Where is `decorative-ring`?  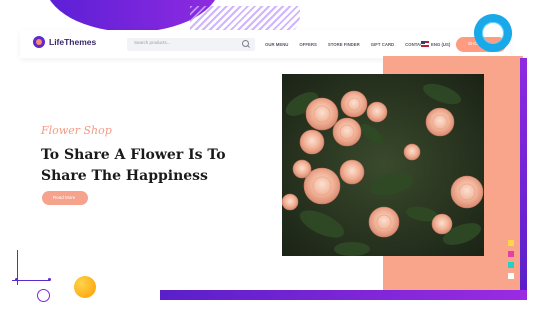
decorative-ring is located at coordinates (43, 295).